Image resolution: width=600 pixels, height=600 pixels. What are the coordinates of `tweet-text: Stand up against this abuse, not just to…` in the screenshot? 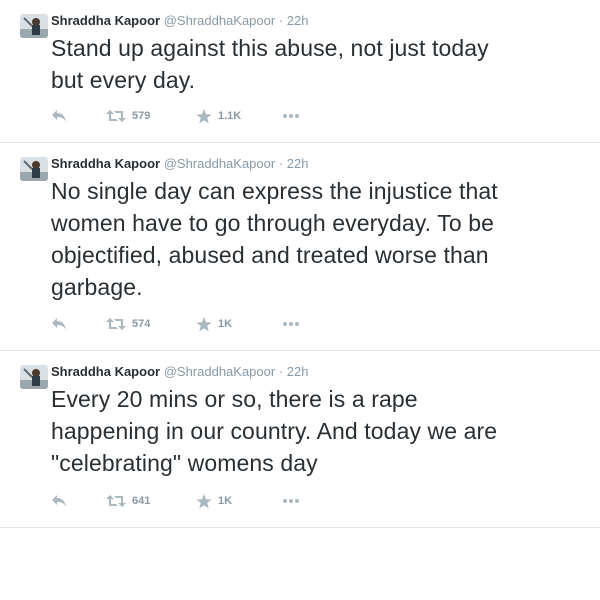 It's located at (270, 64).